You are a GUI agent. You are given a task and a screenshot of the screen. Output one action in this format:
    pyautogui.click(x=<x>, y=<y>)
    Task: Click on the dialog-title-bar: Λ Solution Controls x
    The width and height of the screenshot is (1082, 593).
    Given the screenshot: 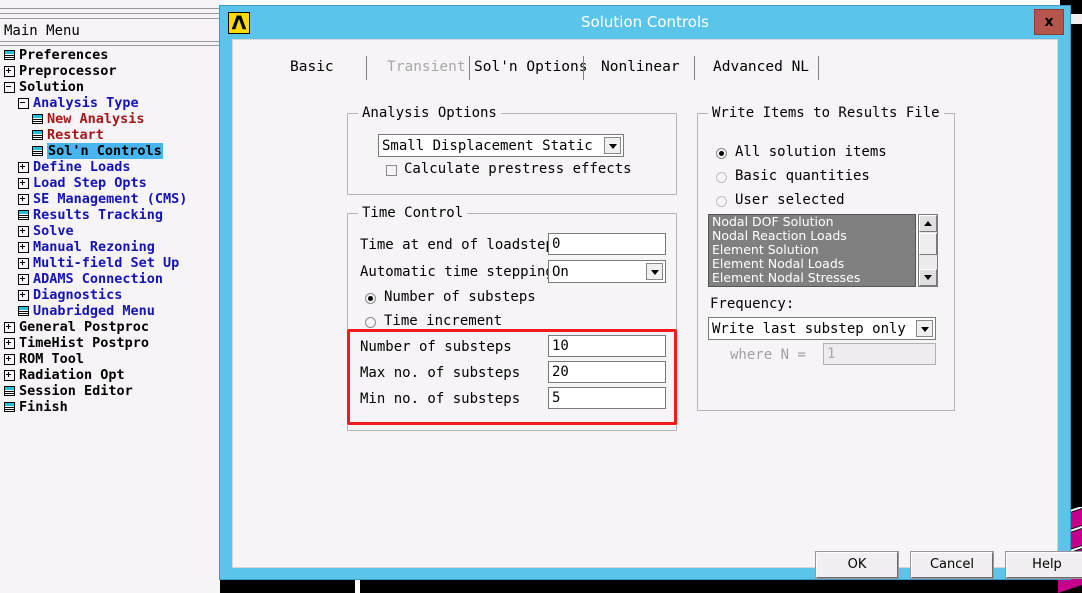 What is the action you would take?
    pyautogui.click(x=645, y=22)
    